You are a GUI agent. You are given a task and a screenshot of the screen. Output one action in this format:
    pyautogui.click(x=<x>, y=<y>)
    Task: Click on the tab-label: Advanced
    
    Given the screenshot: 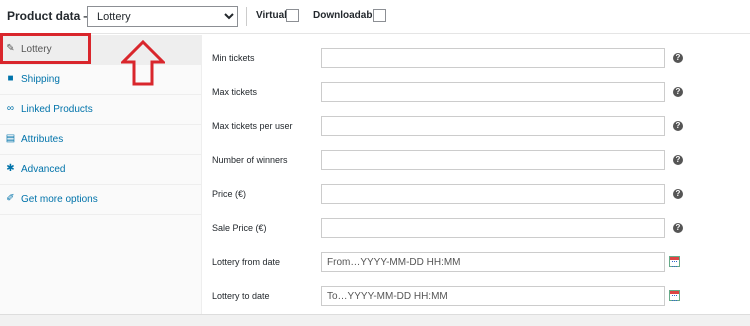 What is the action you would take?
    pyautogui.click(x=43, y=169)
    